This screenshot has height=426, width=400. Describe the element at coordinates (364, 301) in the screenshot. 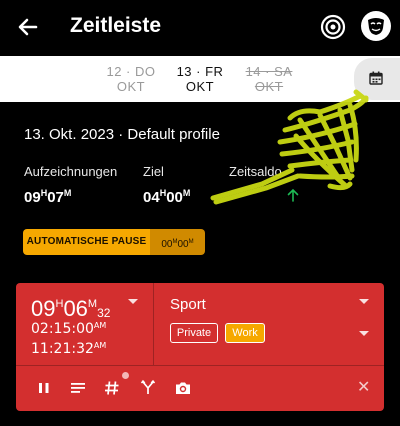

I see `project-dropdown-icon` at that location.